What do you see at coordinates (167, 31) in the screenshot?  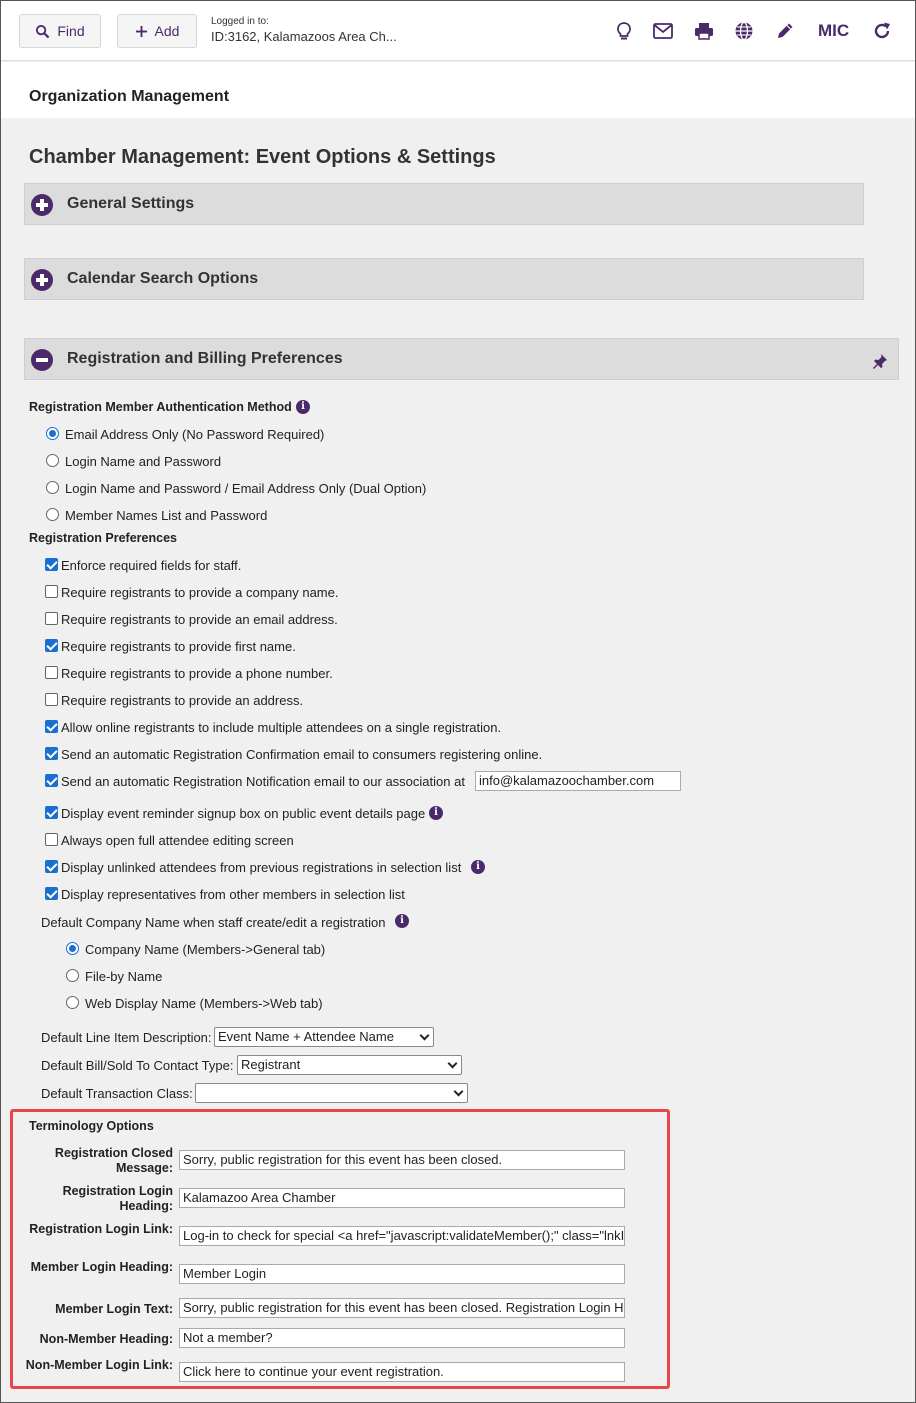 I see `add-label: Add` at bounding box center [167, 31].